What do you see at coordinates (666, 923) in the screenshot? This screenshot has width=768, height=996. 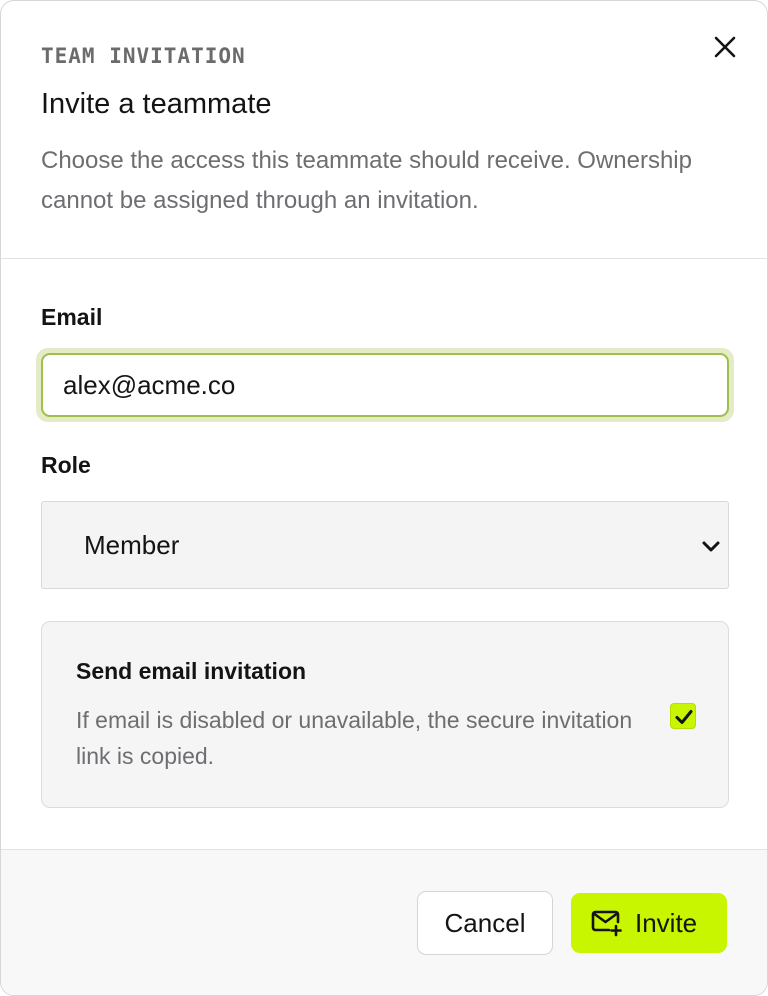 I see `invite-button-label: Invite` at bounding box center [666, 923].